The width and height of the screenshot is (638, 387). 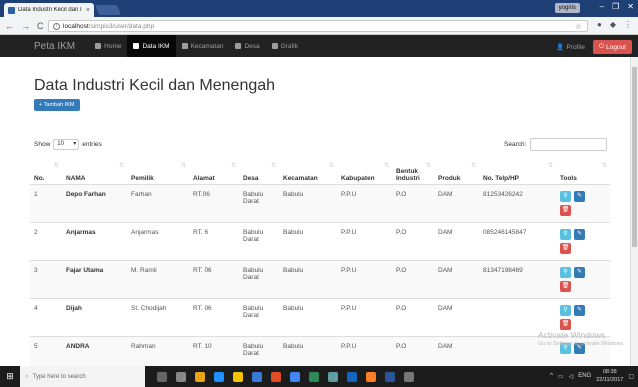 What do you see at coordinates (203, 46) in the screenshot?
I see `nav-item-kecamatan: Kecamatan` at bounding box center [203, 46].